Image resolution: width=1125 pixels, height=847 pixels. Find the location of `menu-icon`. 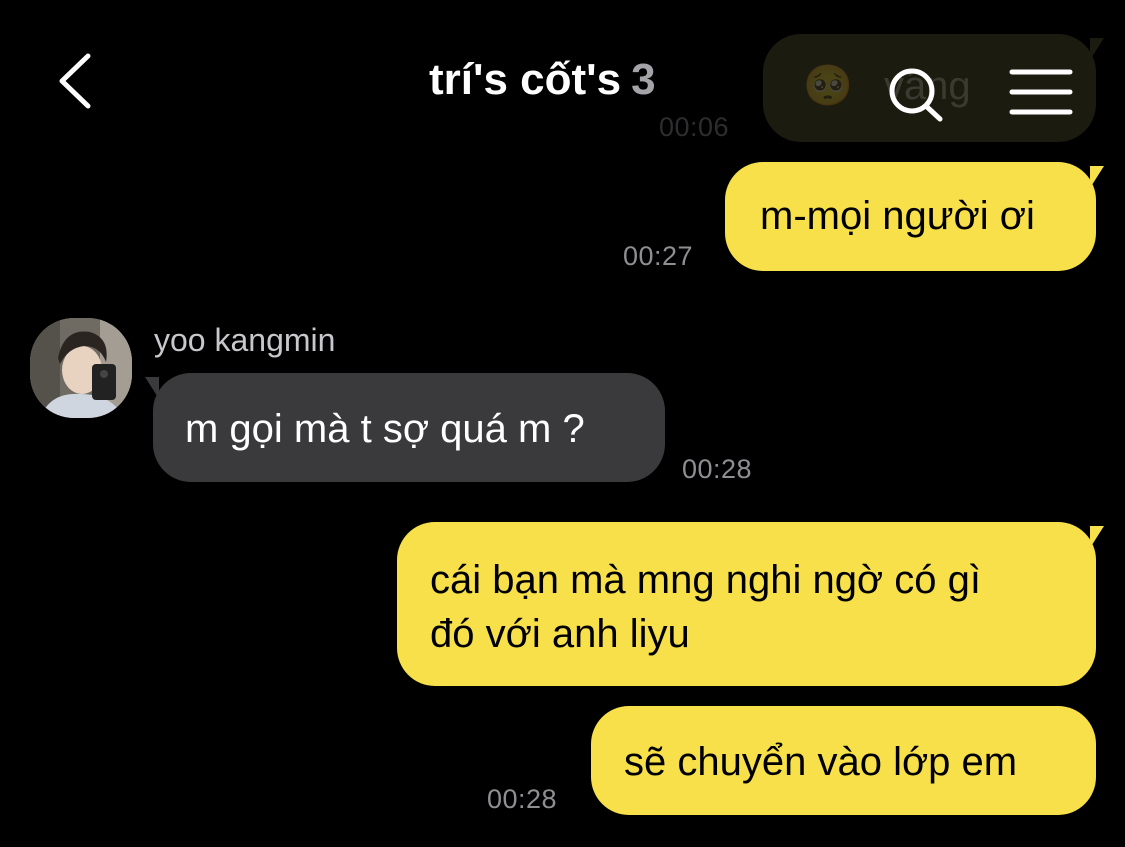

menu-icon is located at coordinates (1041, 92).